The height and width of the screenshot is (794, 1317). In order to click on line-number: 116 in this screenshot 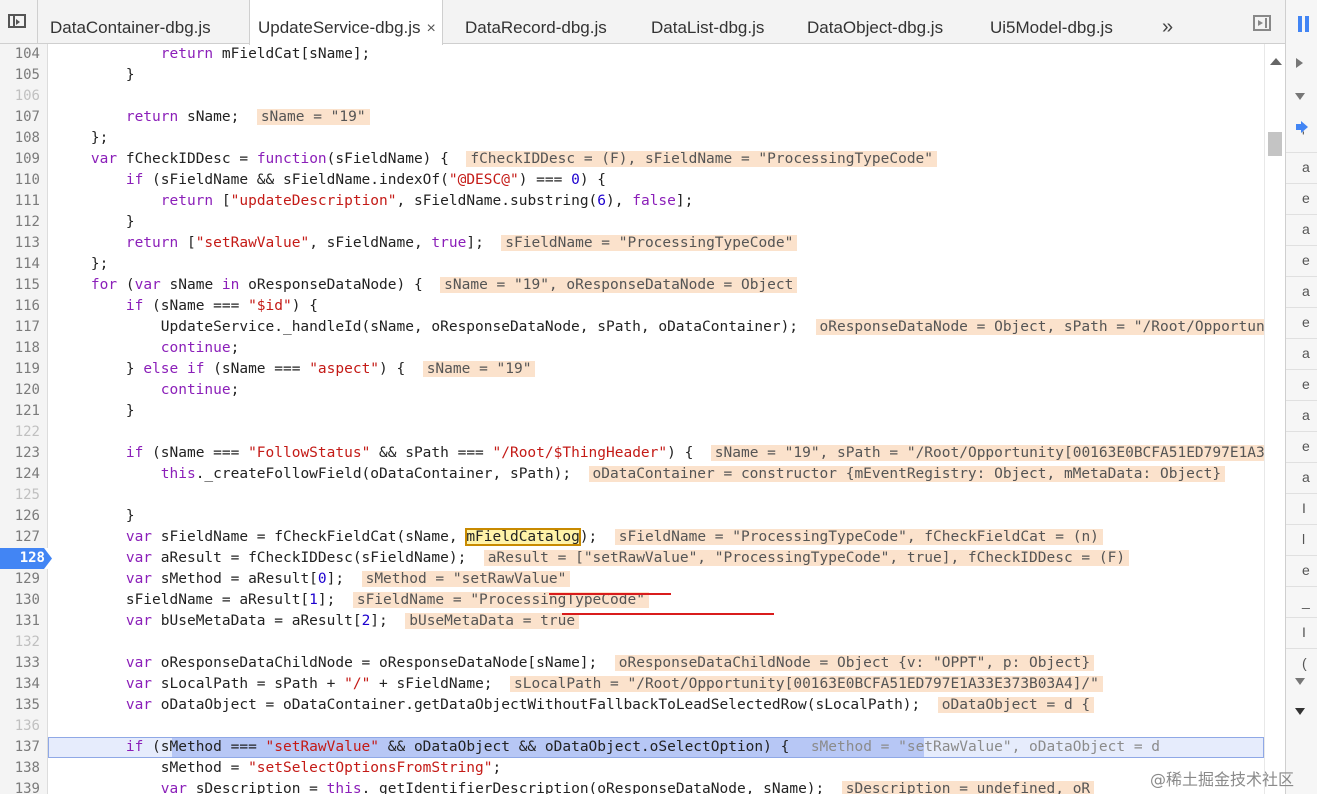, I will do `click(24, 306)`.